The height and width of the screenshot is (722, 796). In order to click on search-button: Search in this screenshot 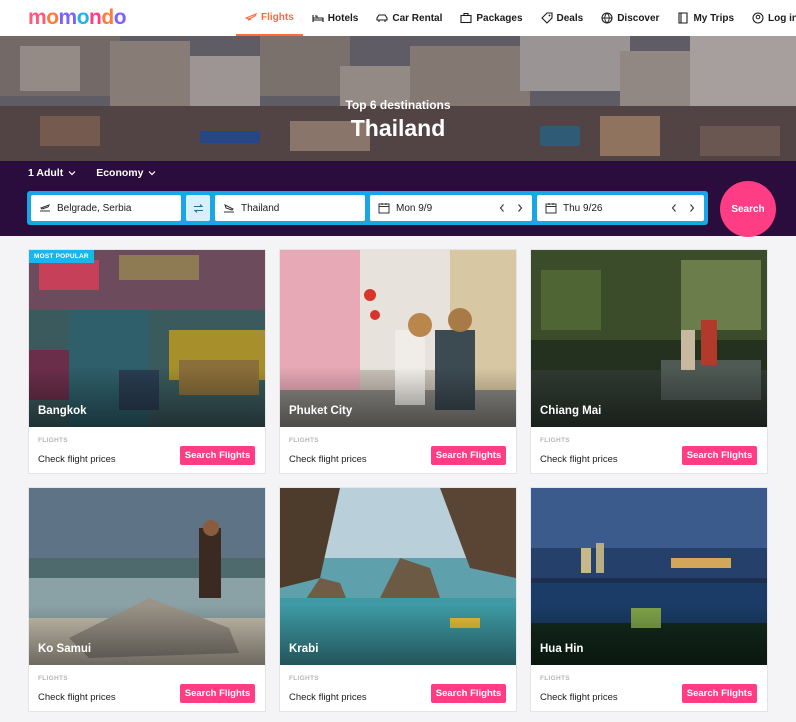, I will do `click(748, 209)`.